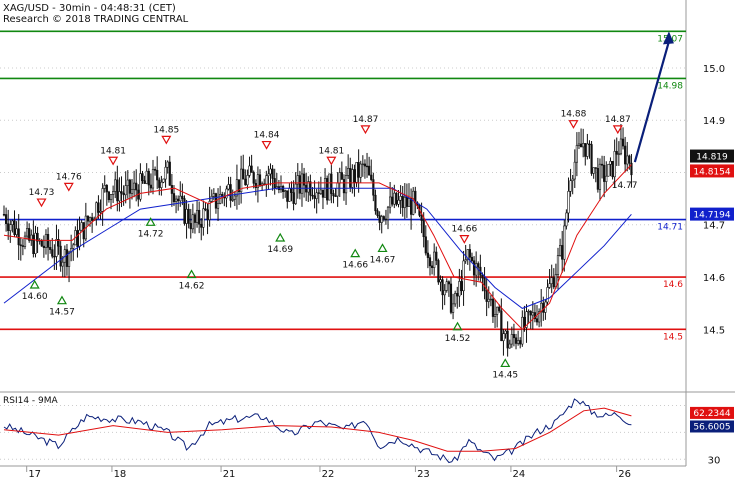 The image size is (735, 480). Describe the element at coordinates (96, 19) in the screenshot. I see `header-copyright: Research © 2018 TRADING CENTRAL` at that location.